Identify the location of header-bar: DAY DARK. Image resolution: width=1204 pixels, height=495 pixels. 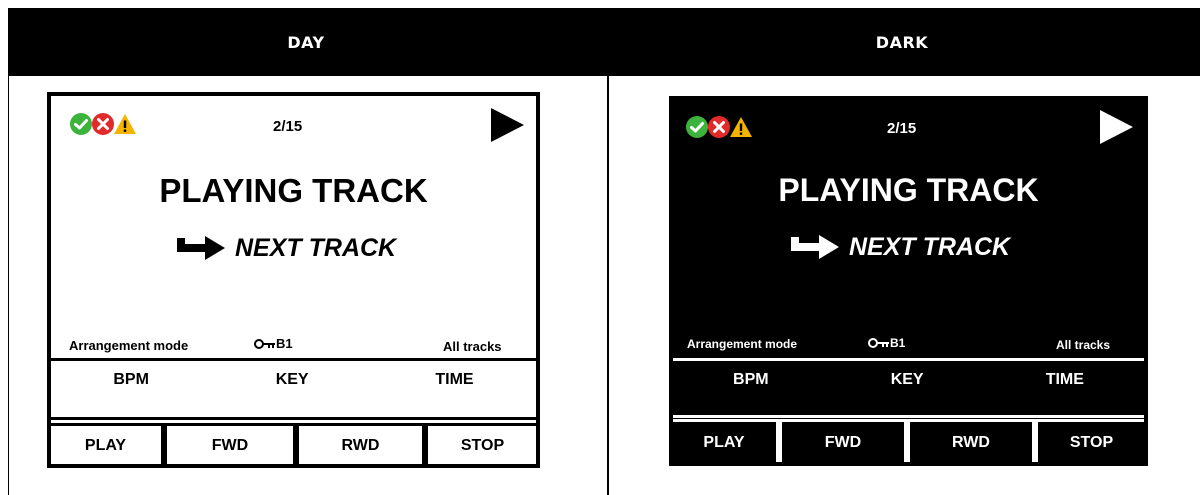
(604, 42).